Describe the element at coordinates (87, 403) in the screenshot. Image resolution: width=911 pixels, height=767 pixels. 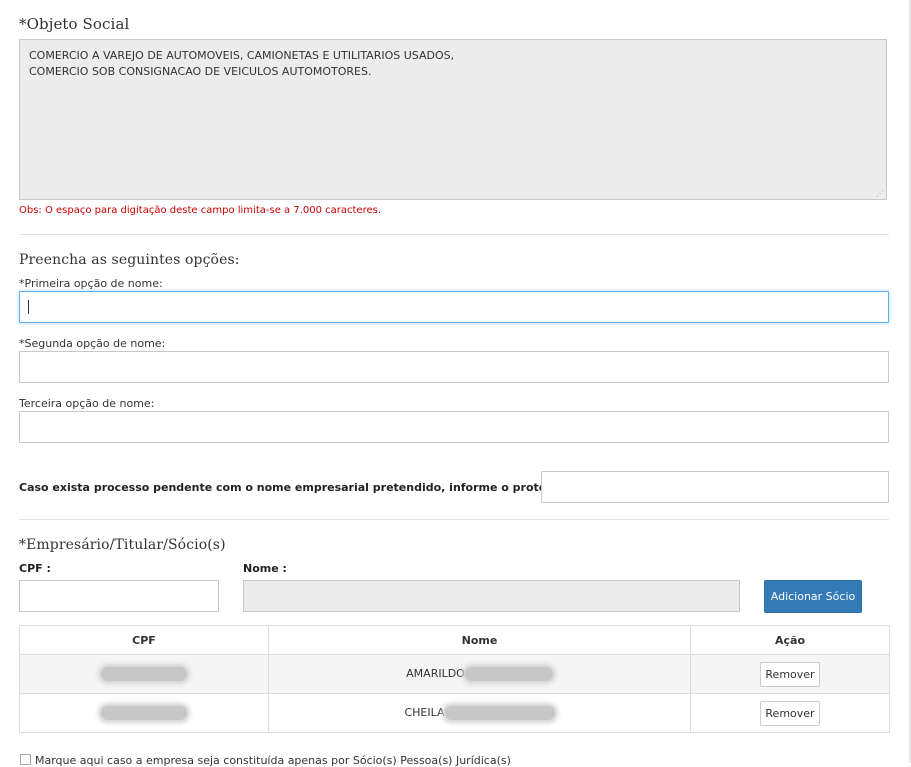
I see `third-name-option-label: Terceira opção de nome:` at that location.